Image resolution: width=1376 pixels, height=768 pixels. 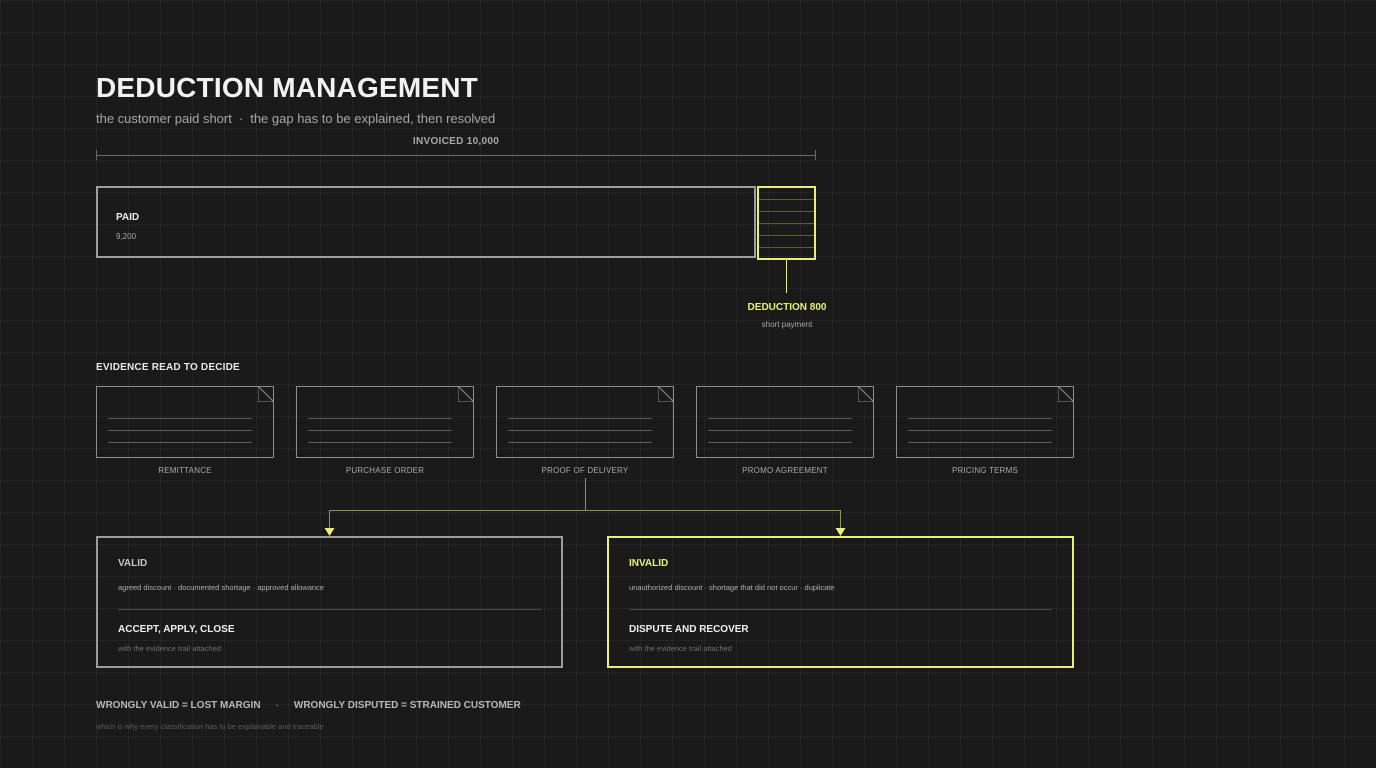 What do you see at coordinates (185, 470) in the screenshot?
I see `document-label-remittance: REMITTANCE` at bounding box center [185, 470].